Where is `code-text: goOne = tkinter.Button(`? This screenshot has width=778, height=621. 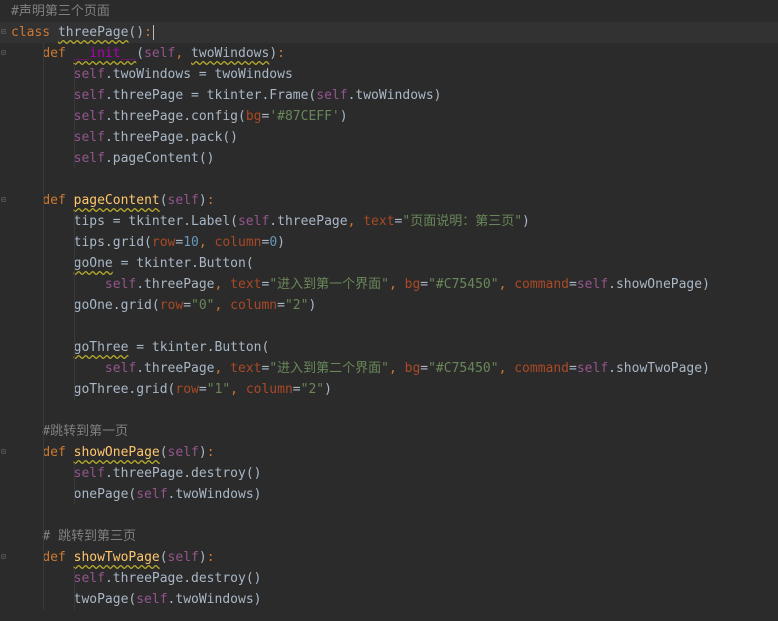
code-text: goOne = tkinter.Button( is located at coordinates (163, 263).